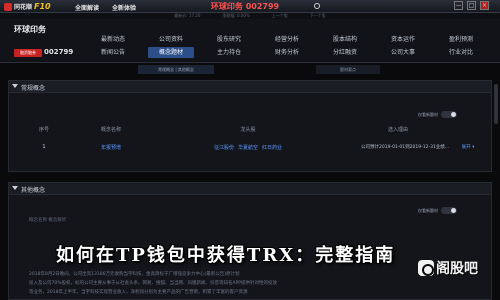 This screenshot has width=500, height=300. Describe the element at coordinates (287, 52) in the screenshot. I see `nav-financials: 财务分析` at that location.